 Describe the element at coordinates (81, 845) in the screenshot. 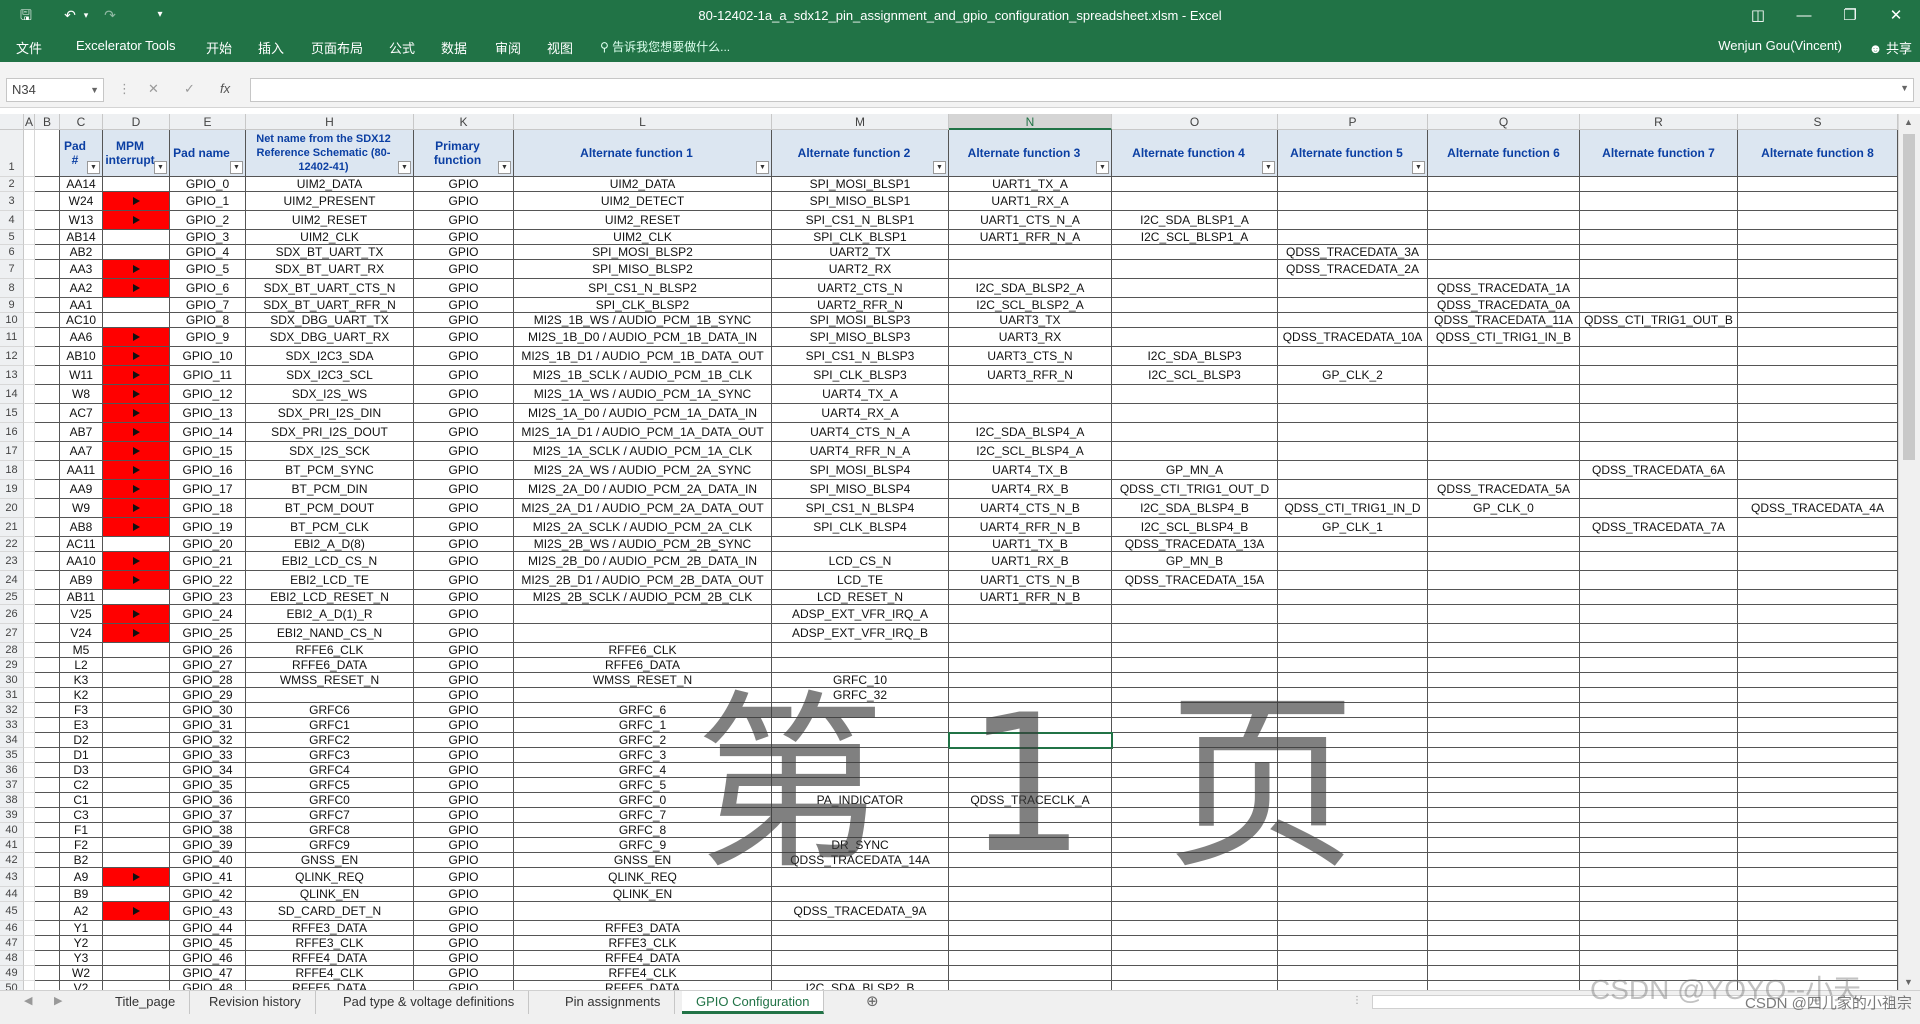

I see `cell-c: F2` at that location.